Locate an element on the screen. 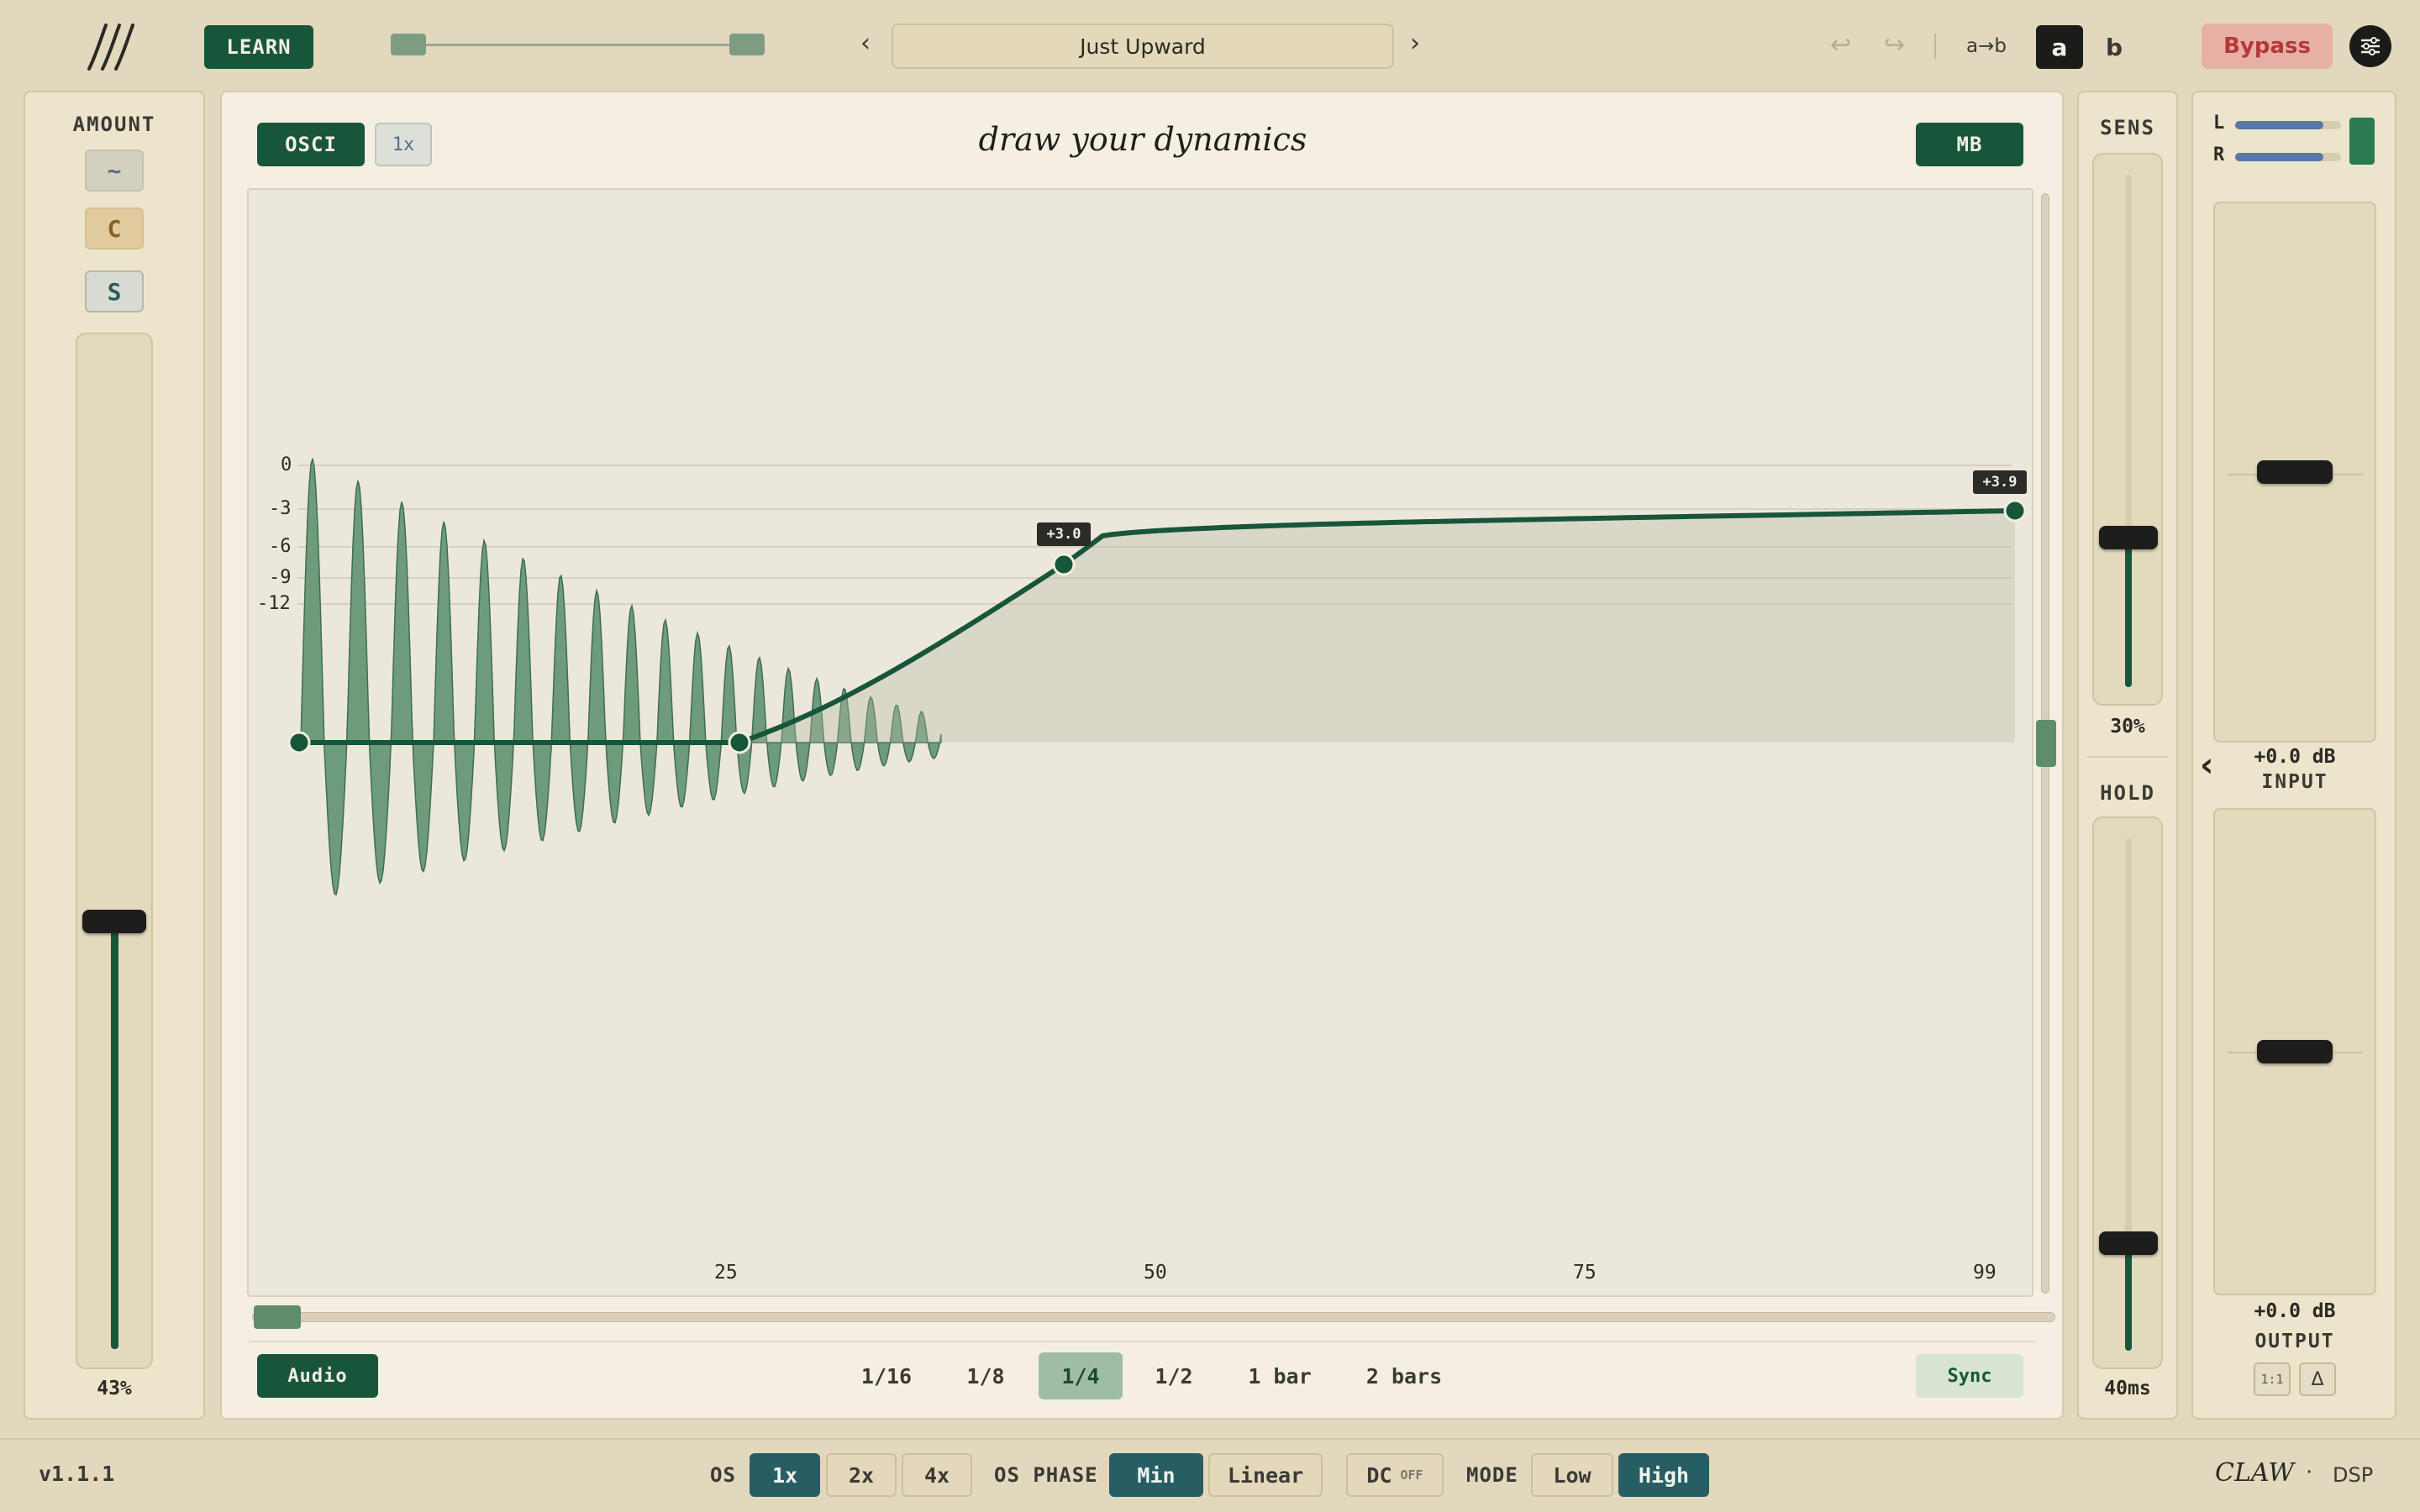 This screenshot has width=2420, height=1512. brand-suffix: DSP is located at coordinates (2353, 1475).